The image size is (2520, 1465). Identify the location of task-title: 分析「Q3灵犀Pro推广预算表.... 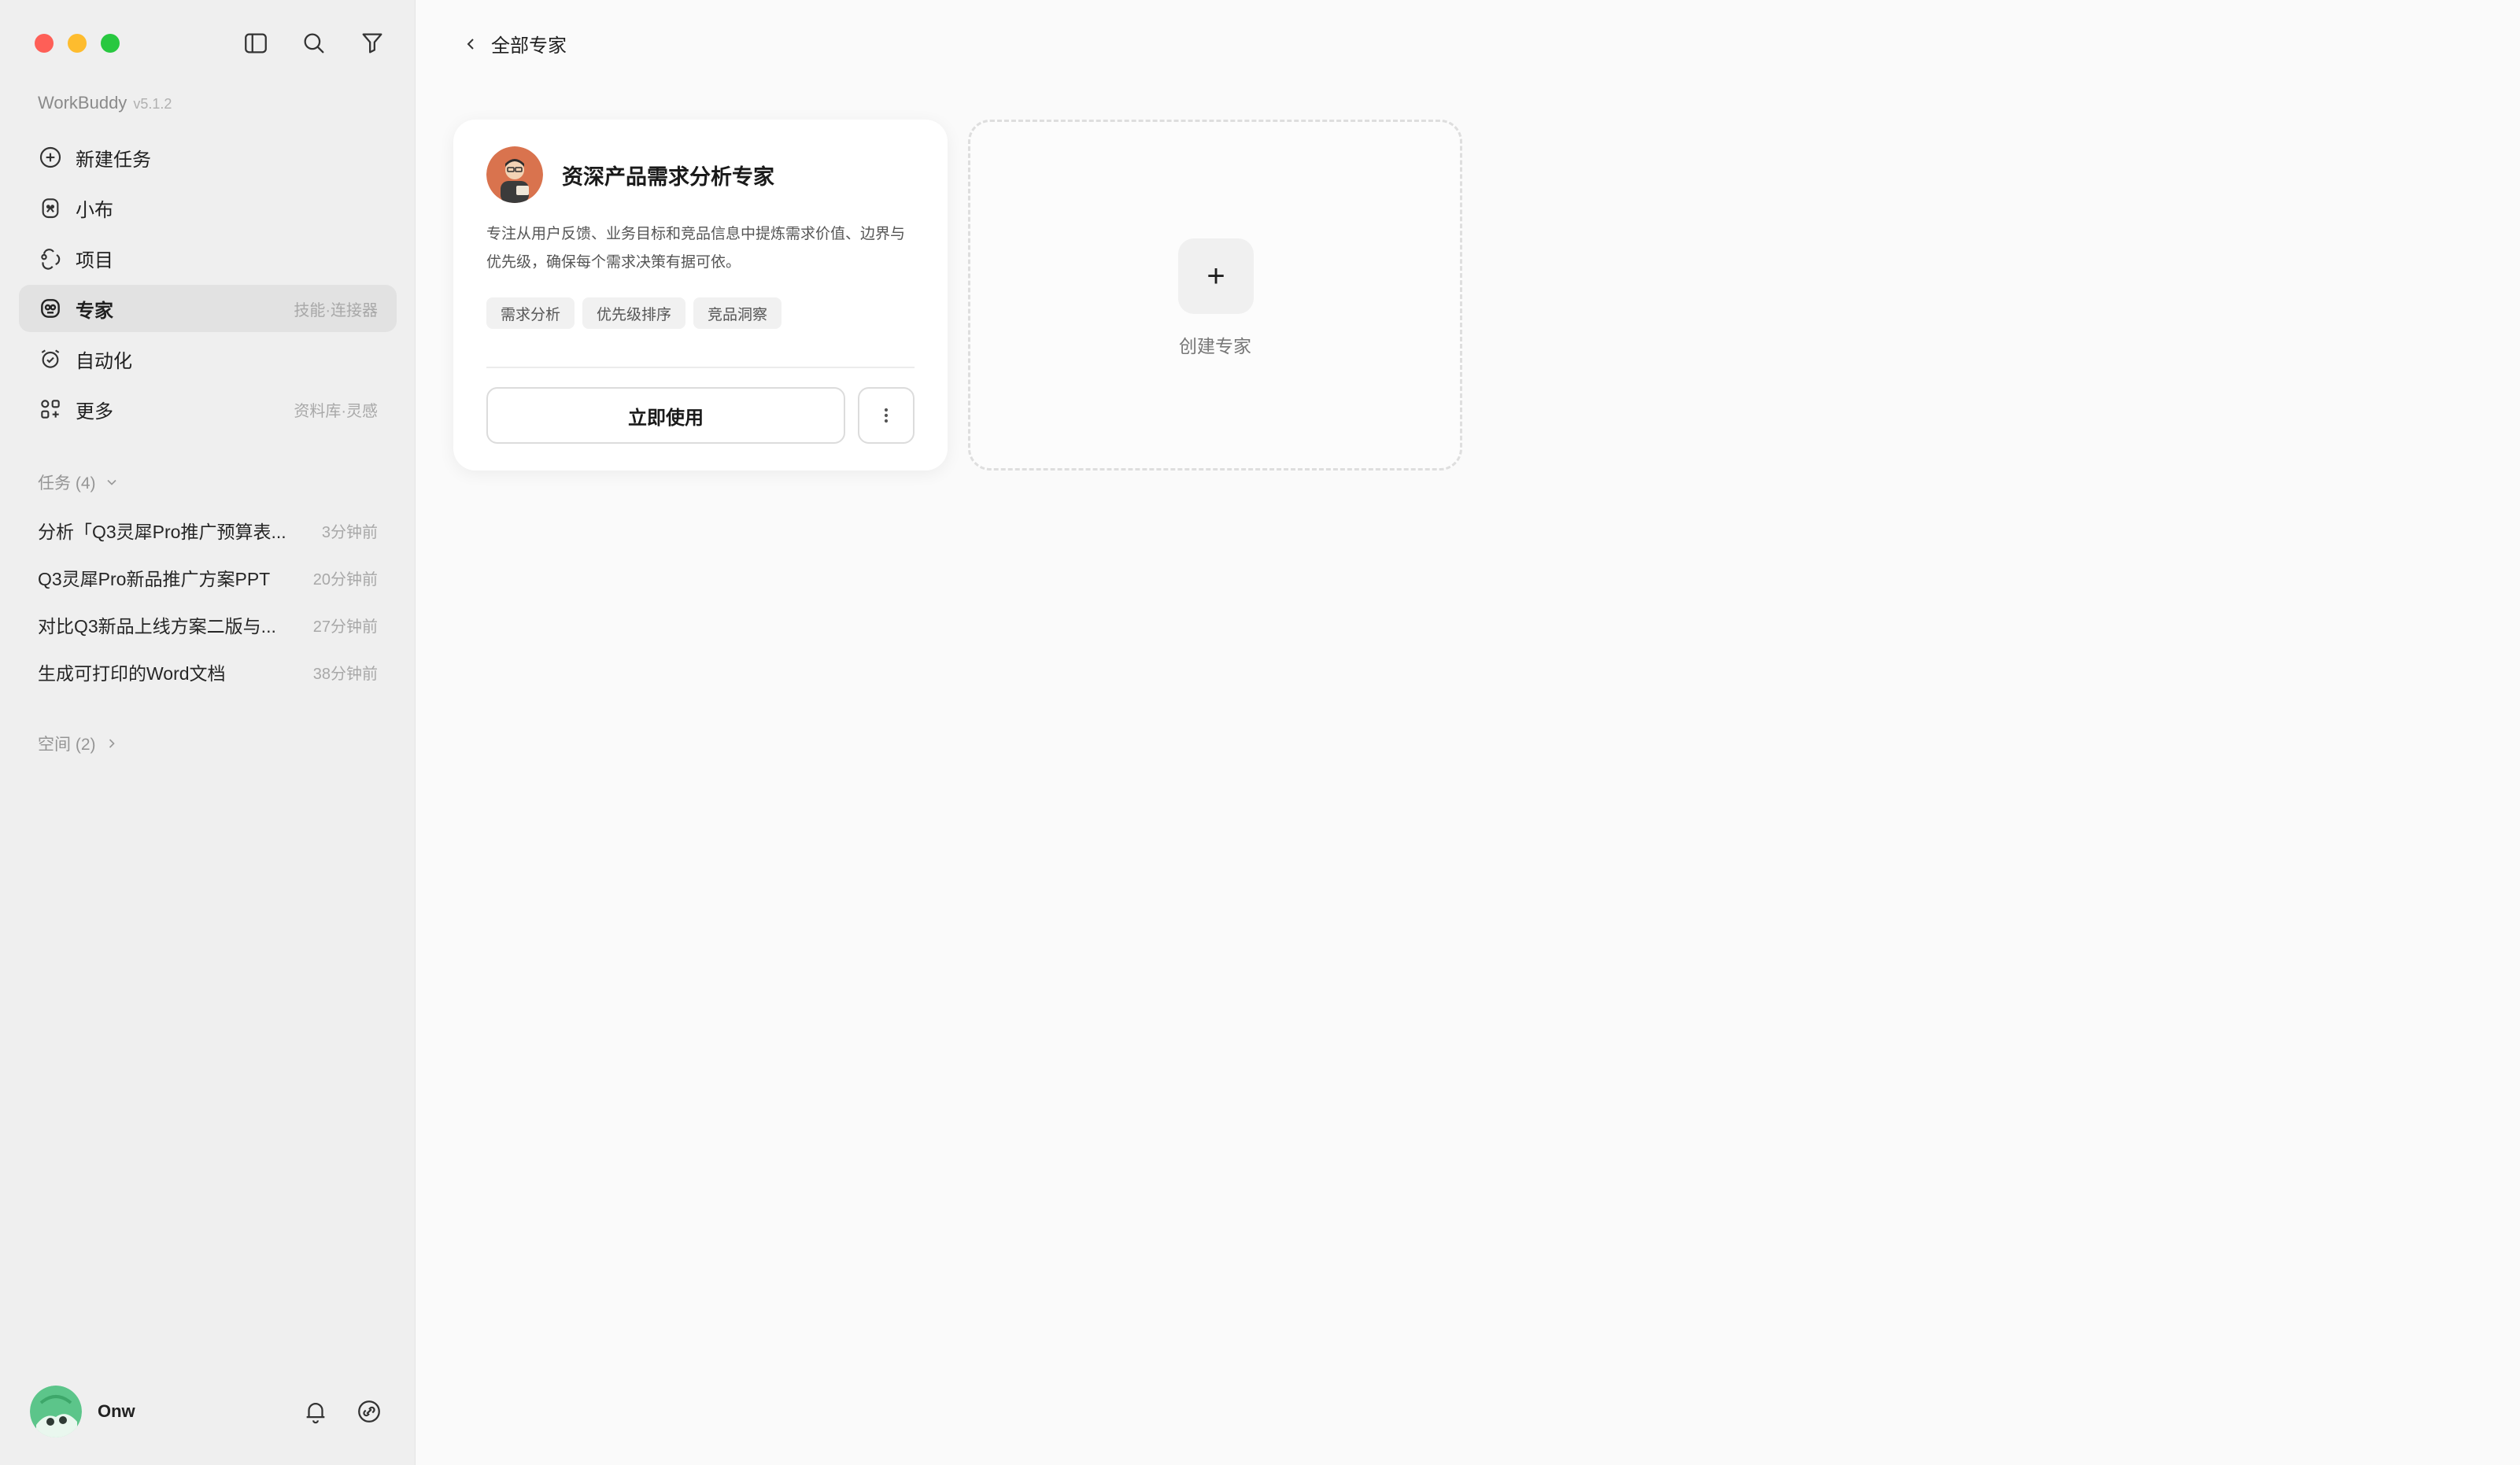
(162, 532).